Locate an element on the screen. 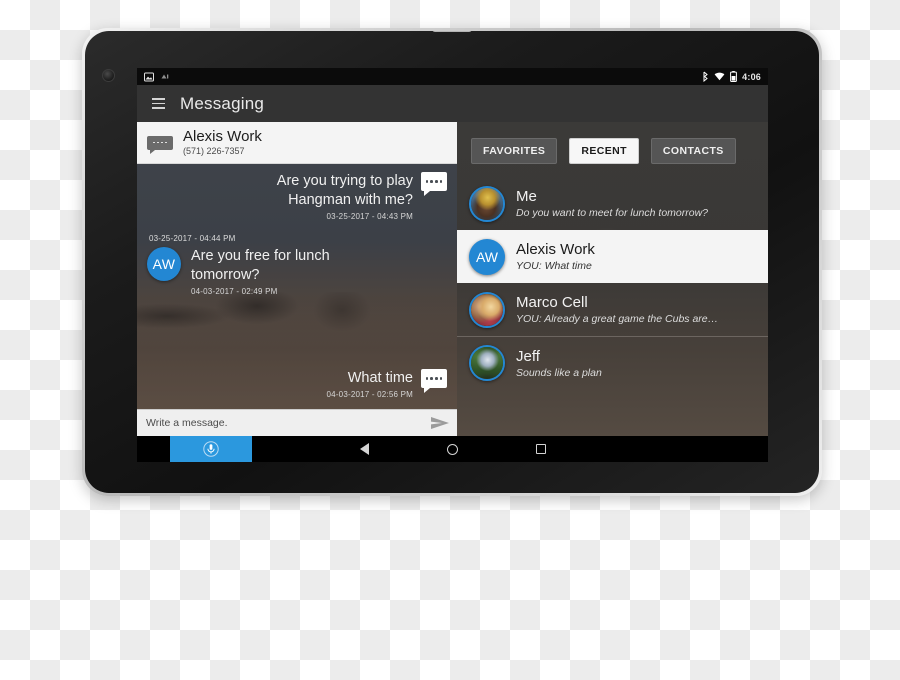 The image size is (900, 680). hamburger-menu-icon is located at coordinates (158, 103).